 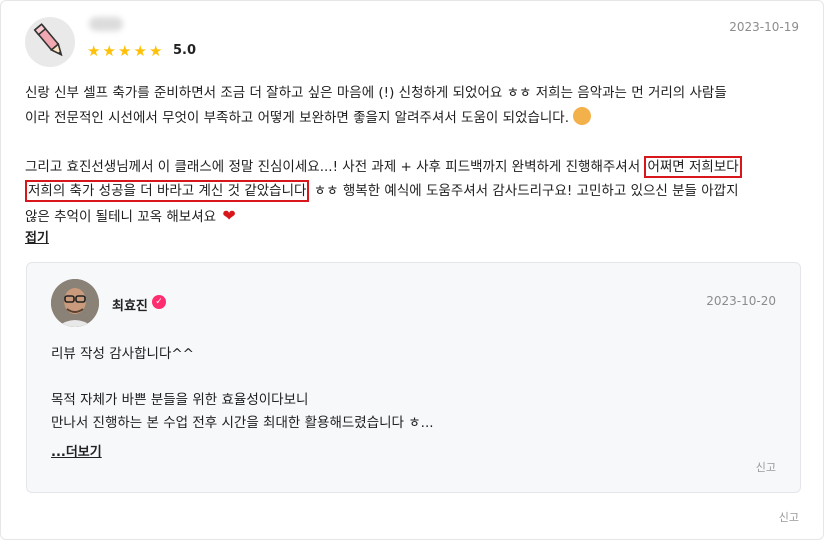 What do you see at coordinates (75, 303) in the screenshot?
I see `instructor-avatar` at bounding box center [75, 303].